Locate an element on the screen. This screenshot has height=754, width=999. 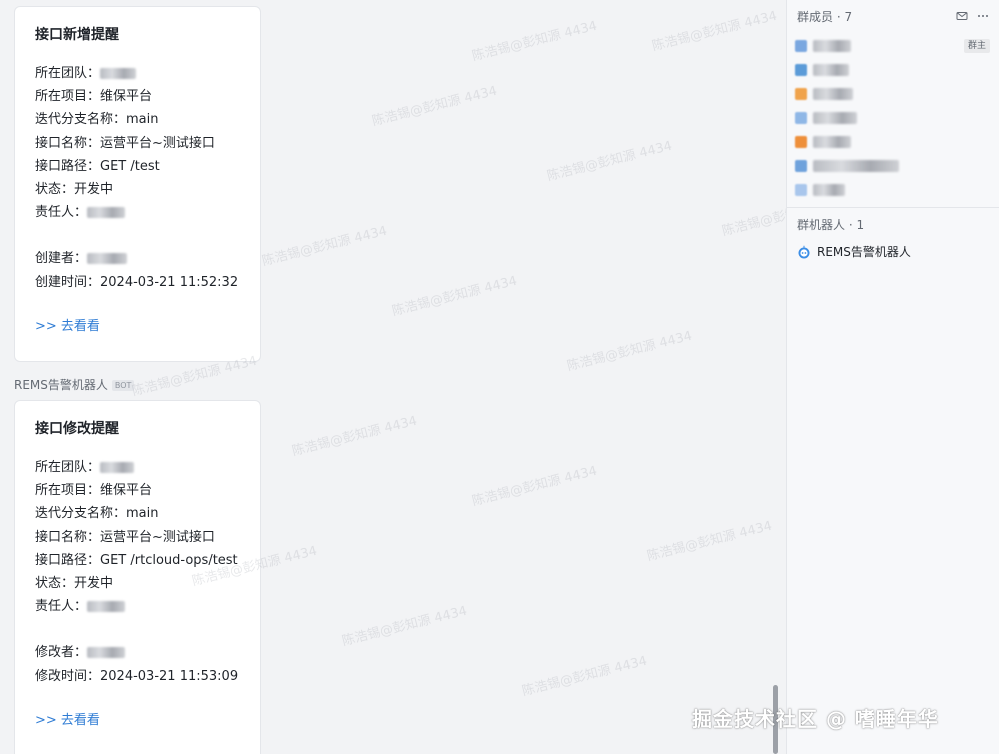
bot-badge: BOT is located at coordinates (123, 385).